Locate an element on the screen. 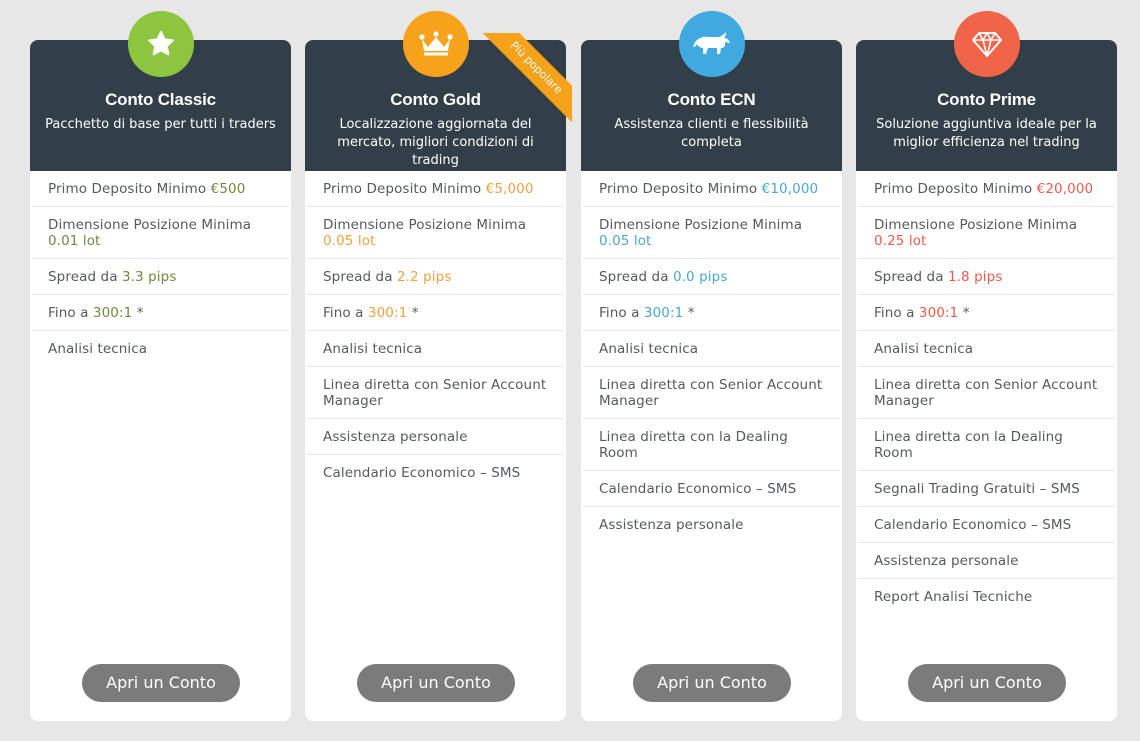 The width and height of the screenshot is (1140, 741). feature-item: Primo Deposito Minimo €20,000 is located at coordinates (986, 189).